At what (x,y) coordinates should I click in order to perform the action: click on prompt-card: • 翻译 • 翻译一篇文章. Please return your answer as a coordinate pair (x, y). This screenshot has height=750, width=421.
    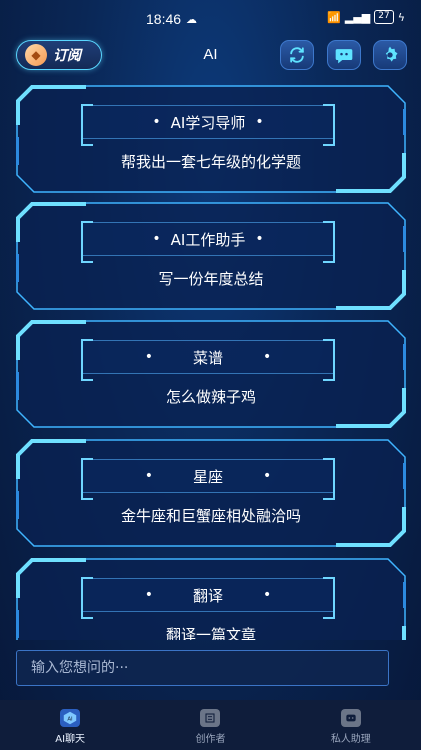
    Looking at the image, I should click on (211, 599).